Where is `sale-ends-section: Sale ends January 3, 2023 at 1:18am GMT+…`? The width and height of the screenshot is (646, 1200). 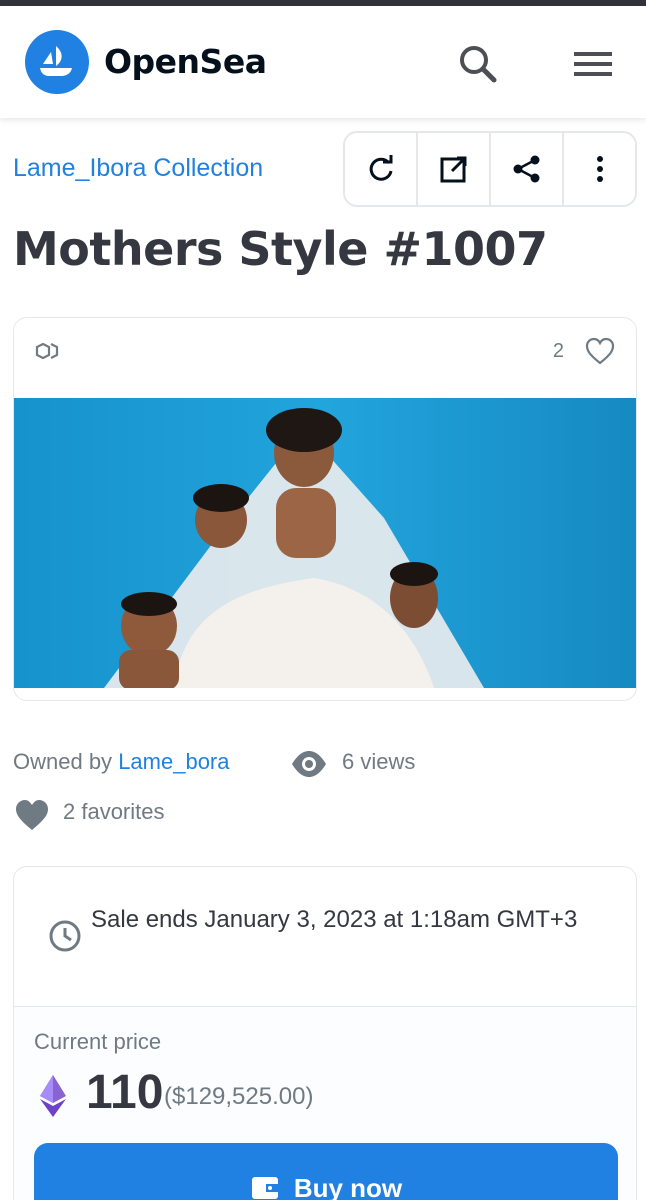
sale-ends-section: Sale ends January 3, 2023 at 1:18am GMT+… is located at coordinates (325, 937).